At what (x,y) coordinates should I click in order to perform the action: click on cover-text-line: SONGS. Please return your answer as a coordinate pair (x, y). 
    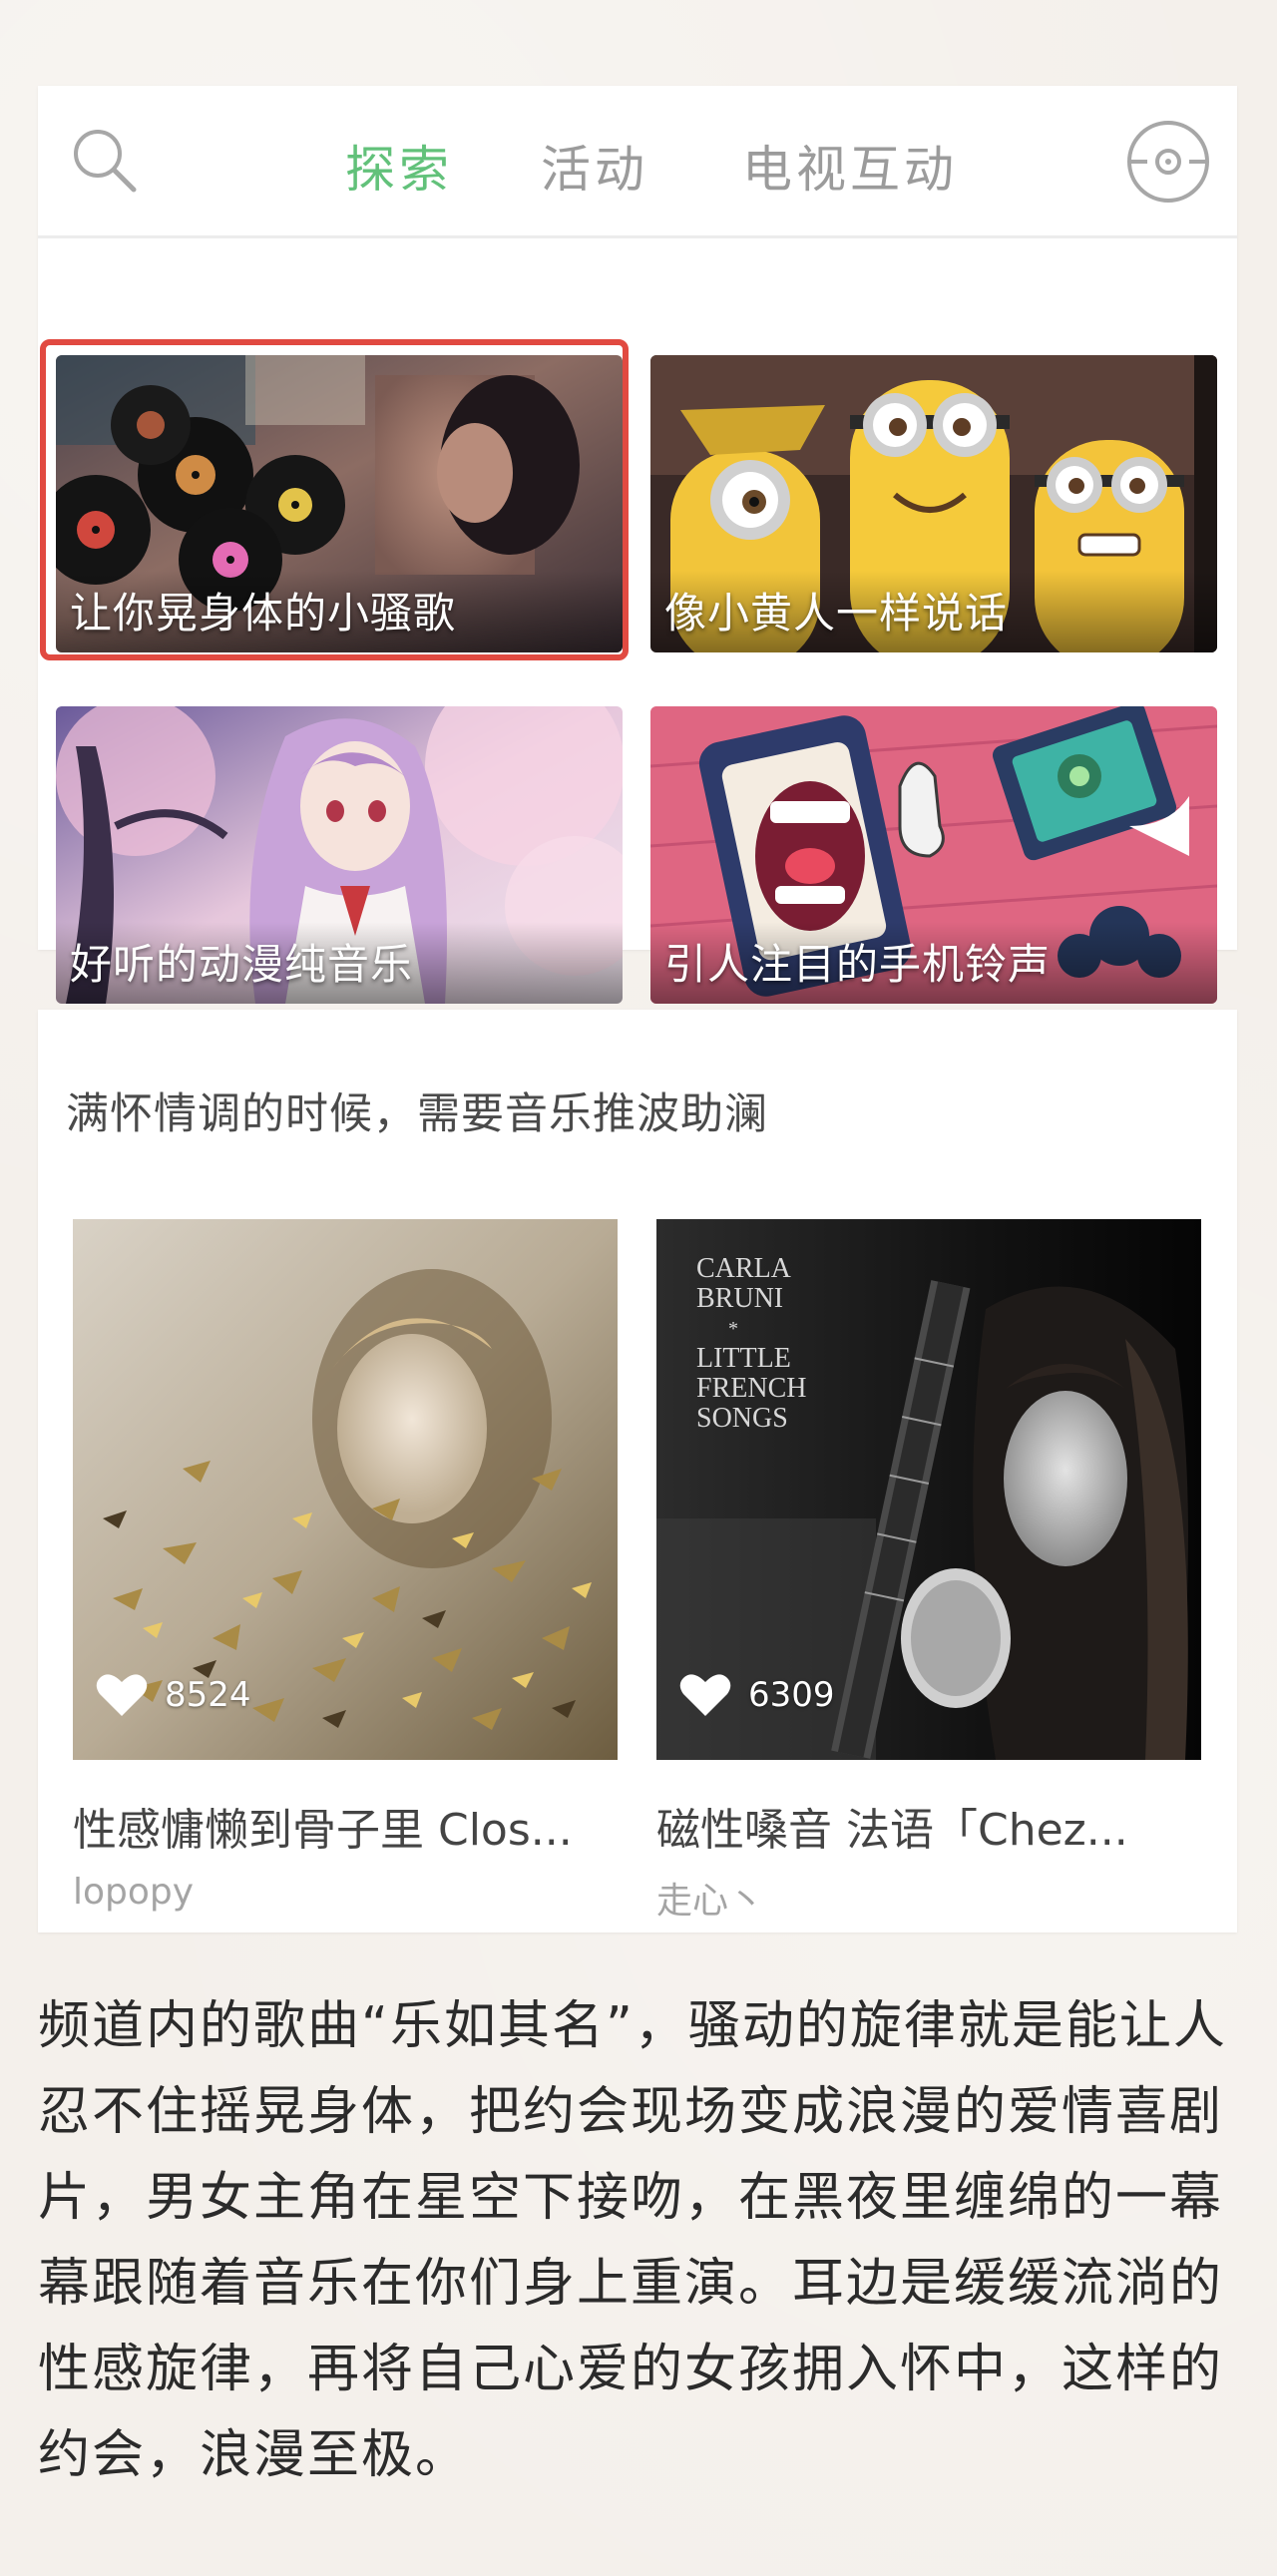
    Looking at the image, I should click on (742, 1418).